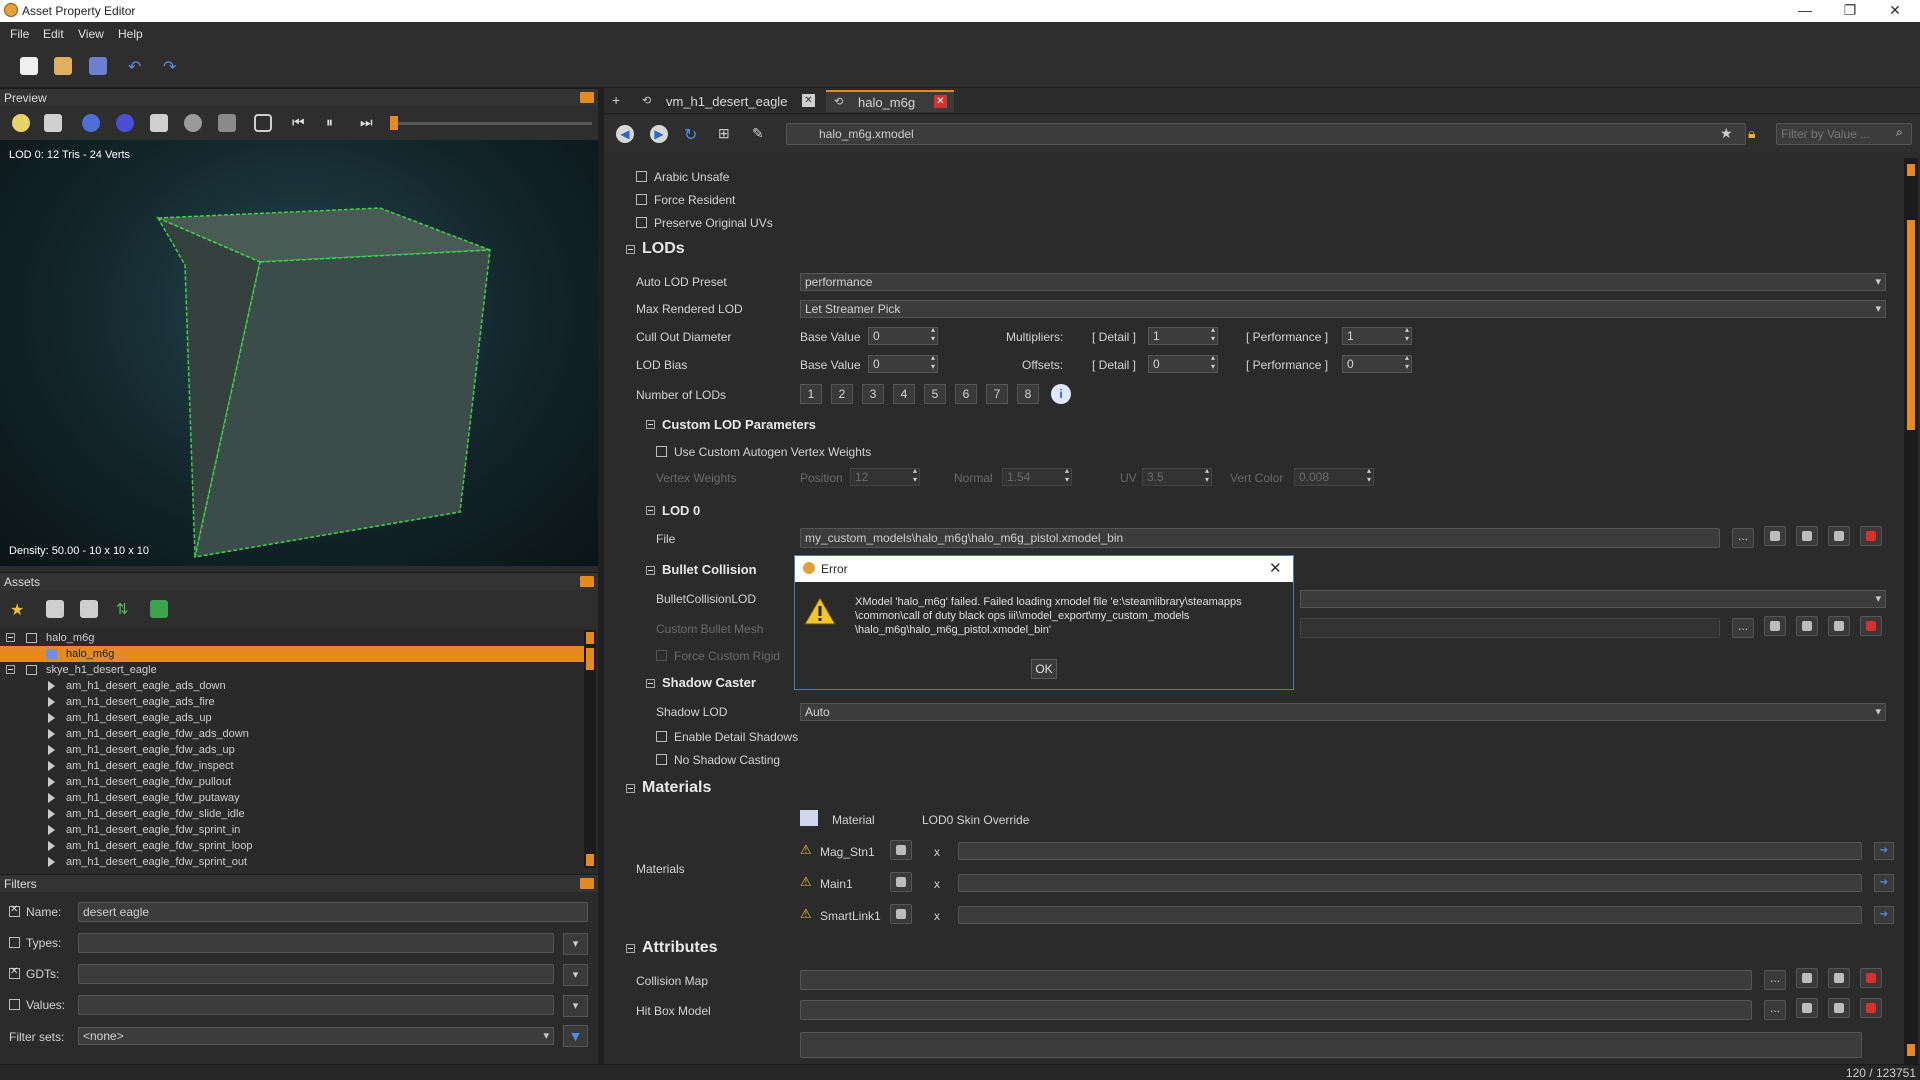 This screenshot has height=1080, width=1920. Describe the element at coordinates (1911, 611) in the screenshot. I see `properties-scrollbar` at that location.